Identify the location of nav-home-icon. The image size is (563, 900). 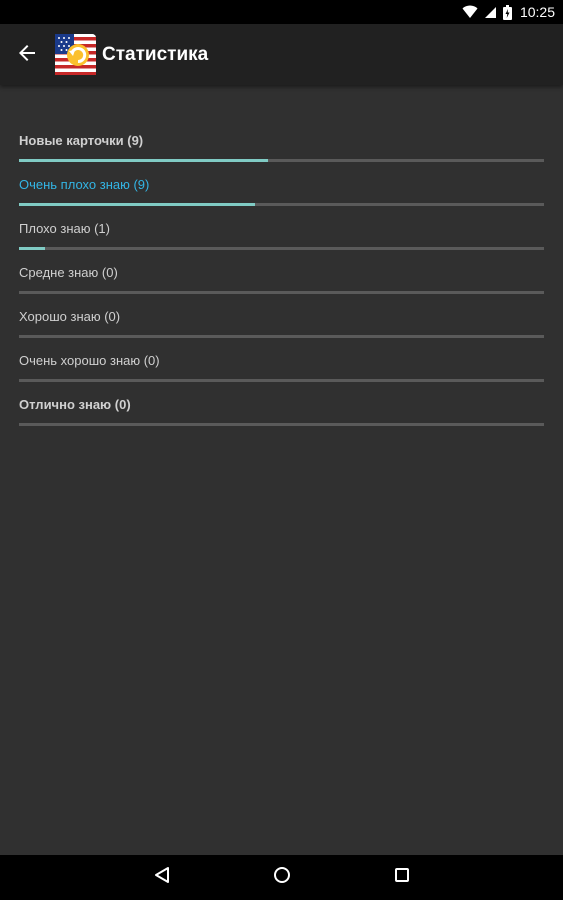
(282, 877).